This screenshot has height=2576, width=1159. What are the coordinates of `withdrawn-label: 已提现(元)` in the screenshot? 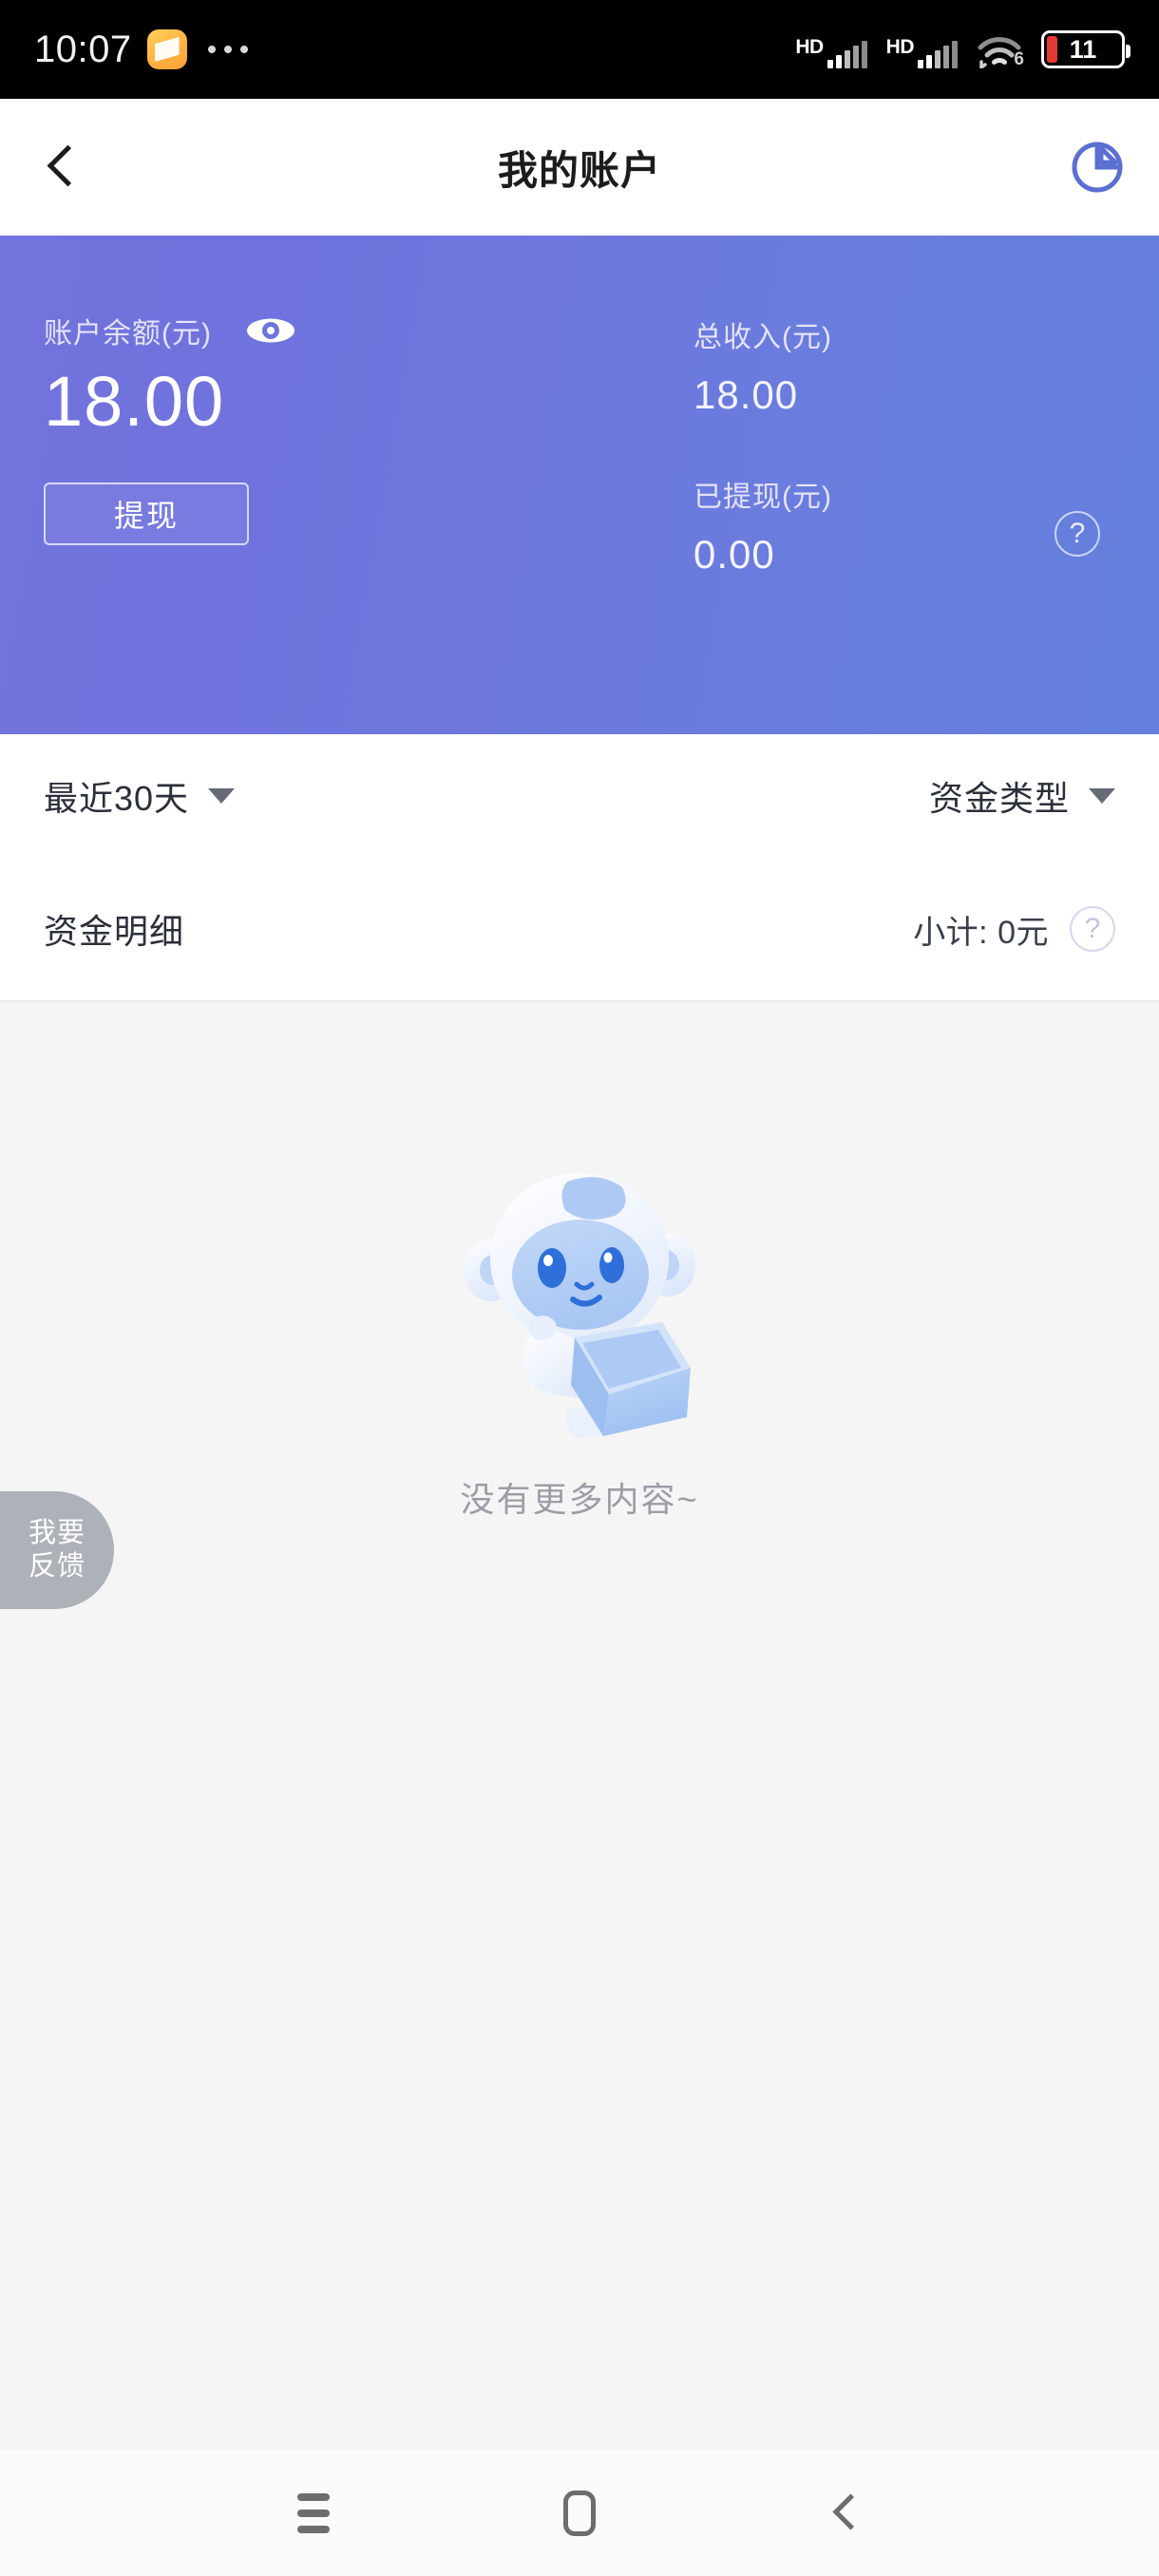 It's located at (763, 497).